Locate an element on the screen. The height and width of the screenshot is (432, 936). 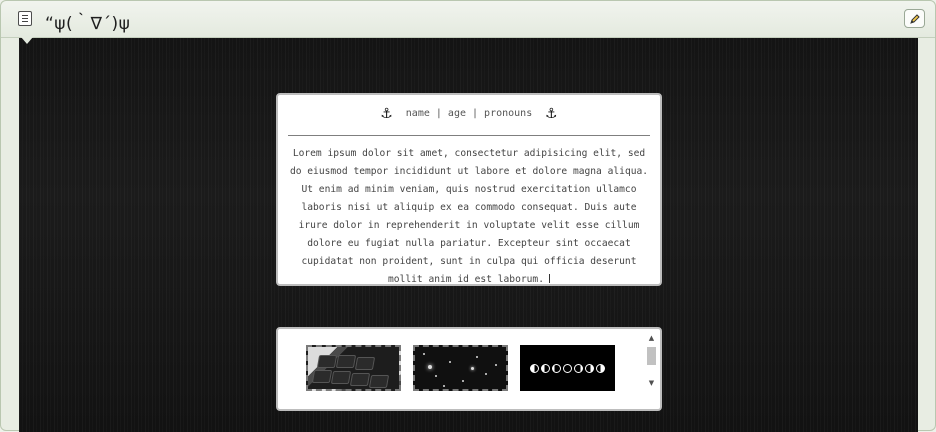
keyboard-thumbnail is located at coordinates (353, 368).